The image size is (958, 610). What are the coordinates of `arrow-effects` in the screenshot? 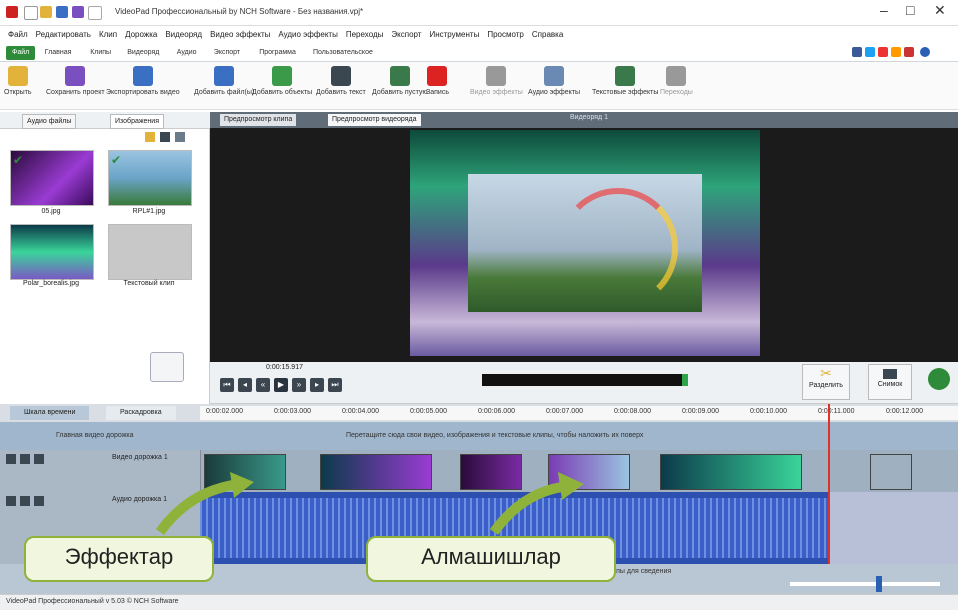 It's located at (204, 503).